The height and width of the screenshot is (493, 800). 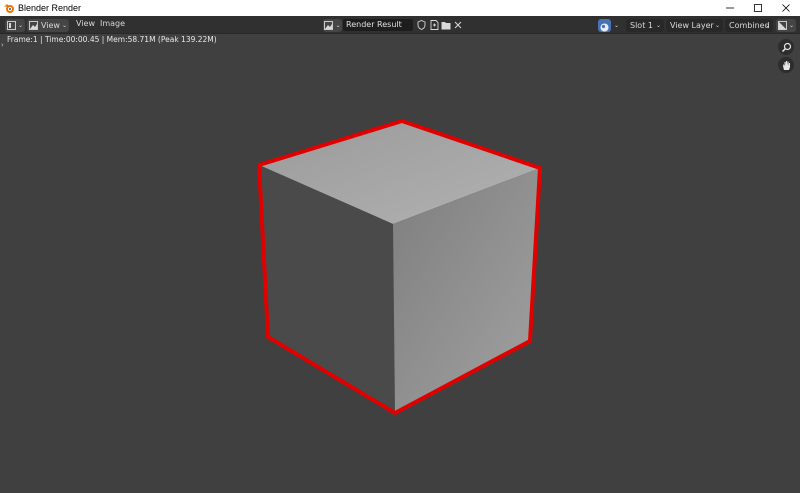 I want to click on hand-pan-icon, so click(x=786, y=65).